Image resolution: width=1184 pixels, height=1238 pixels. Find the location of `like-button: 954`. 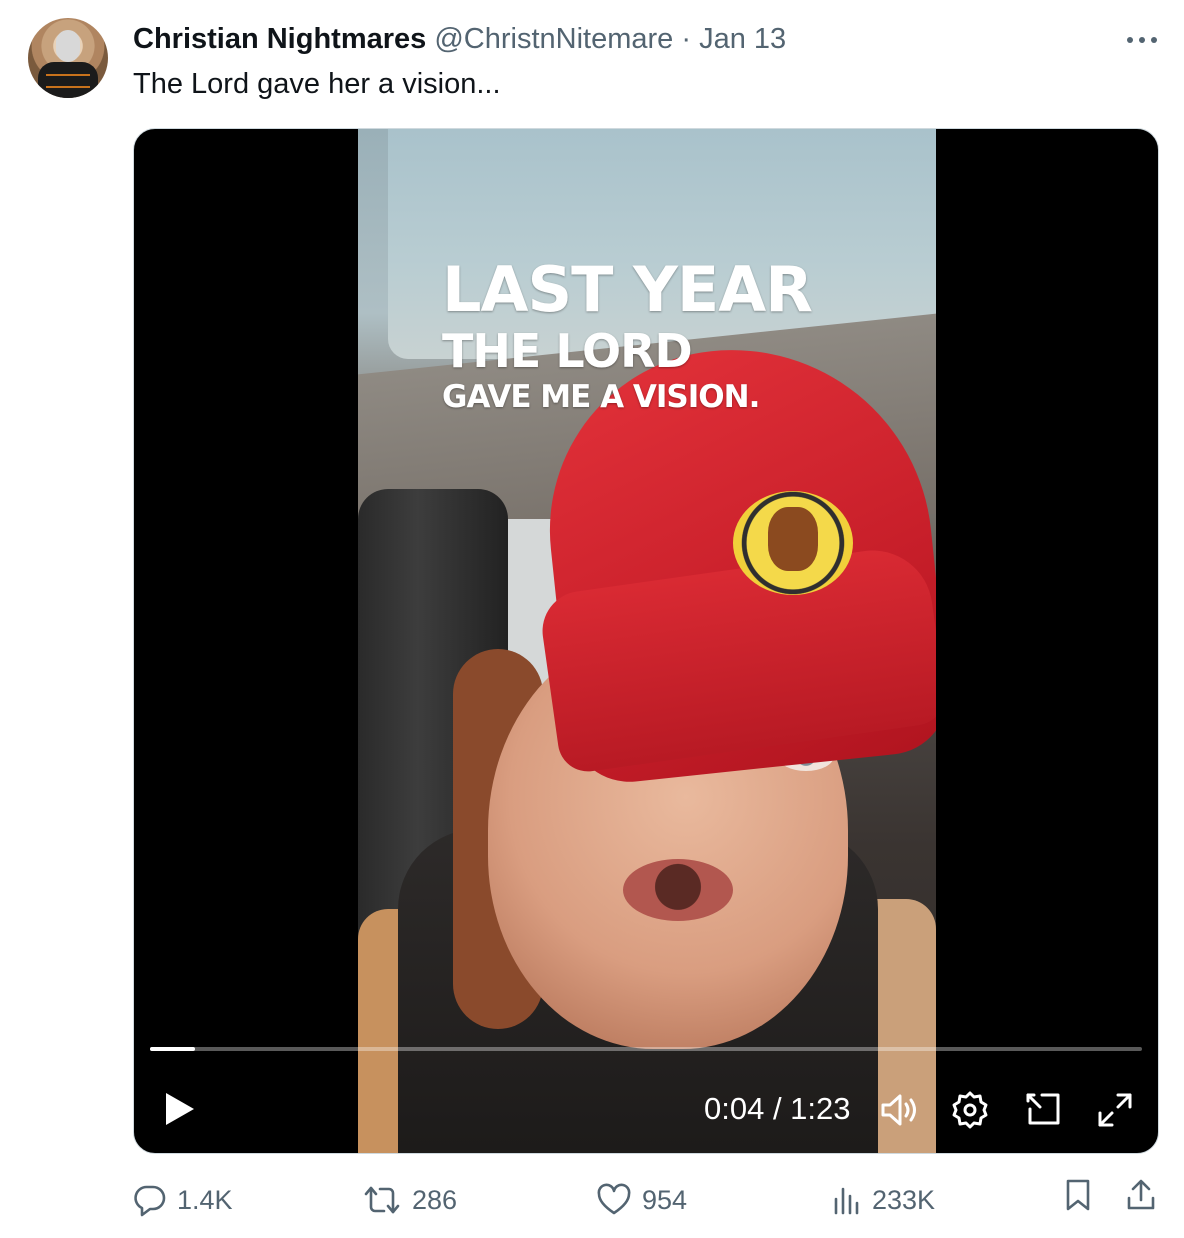

like-button: 954 is located at coordinates (641, 1200).